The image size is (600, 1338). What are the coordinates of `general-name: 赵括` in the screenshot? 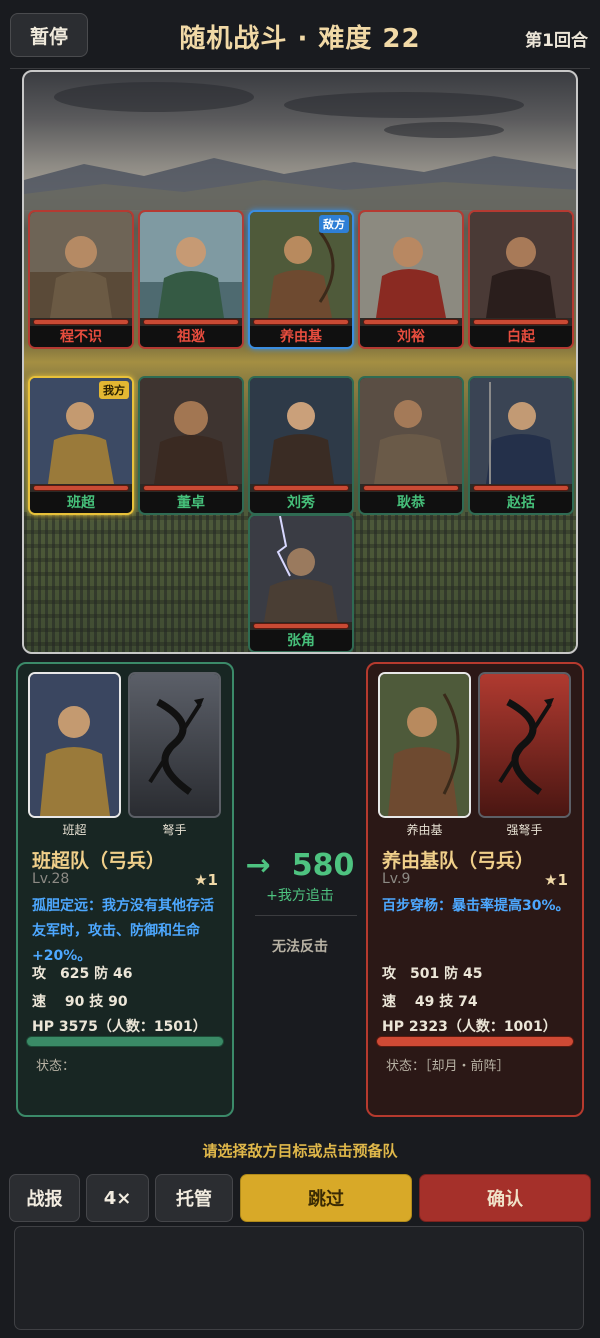 It's located at (521, 502).